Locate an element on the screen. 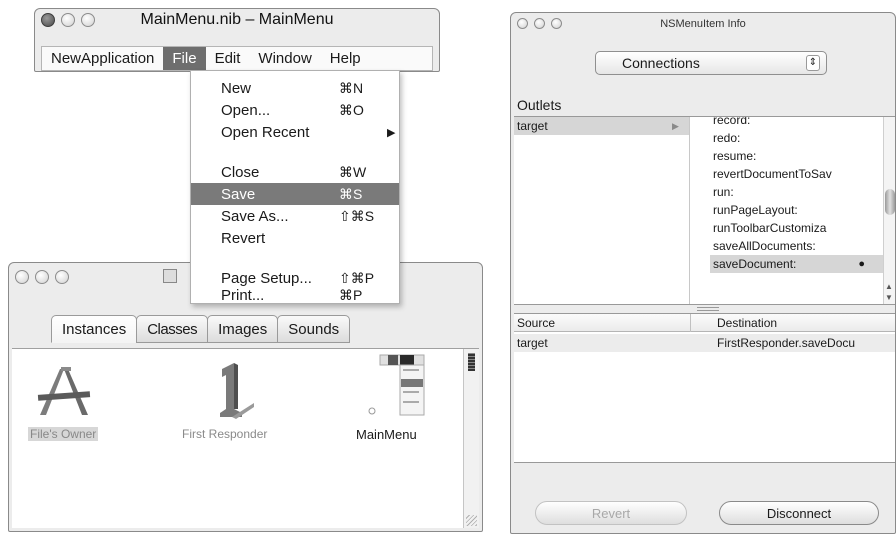 Image resolution: width=896 pixels, height=534 pixels. mainmenu-label: MainMenu is located at coordinates (386, 434).